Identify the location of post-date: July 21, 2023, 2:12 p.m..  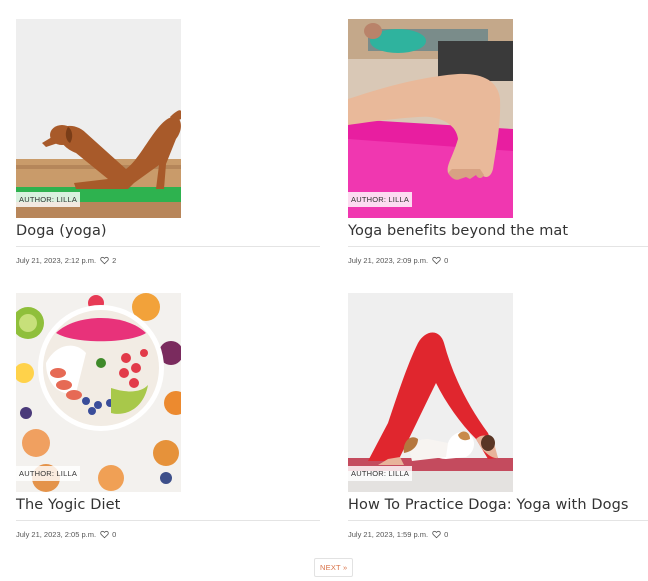
(56, 260).